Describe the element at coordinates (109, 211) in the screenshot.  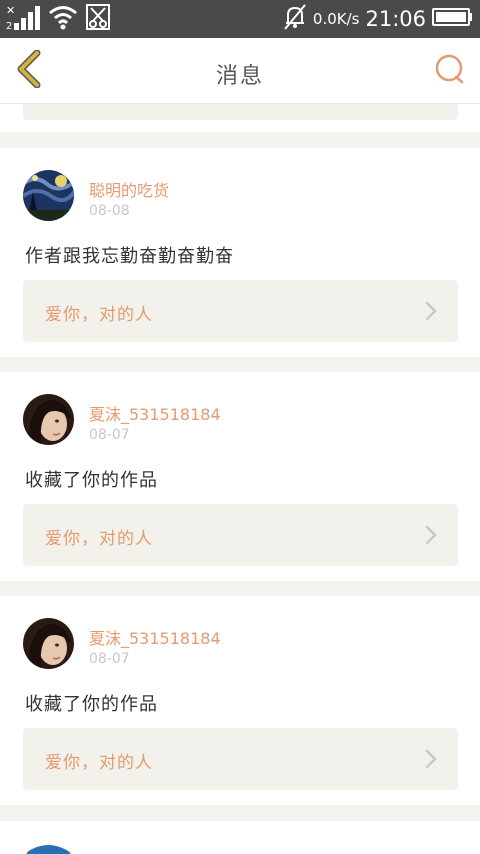
I see `timestamp: 08-08` at that location.